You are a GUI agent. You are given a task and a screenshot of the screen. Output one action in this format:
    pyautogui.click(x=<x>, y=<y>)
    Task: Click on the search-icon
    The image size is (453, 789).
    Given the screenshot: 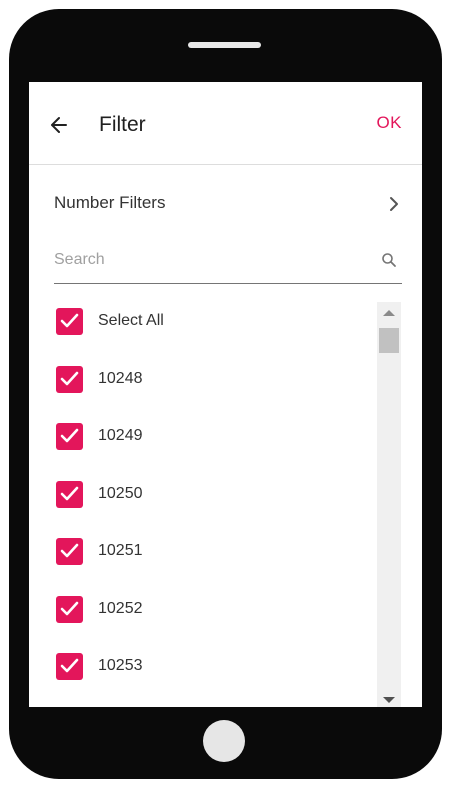 What is the action you would take?
    pyautogui.click(x=389, y=260)
    